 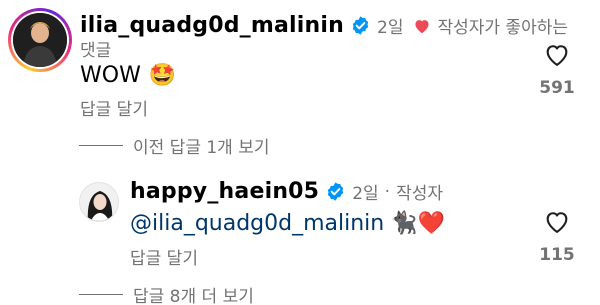 I want to click on reply-time: 2일, so click(x=365, y=194).